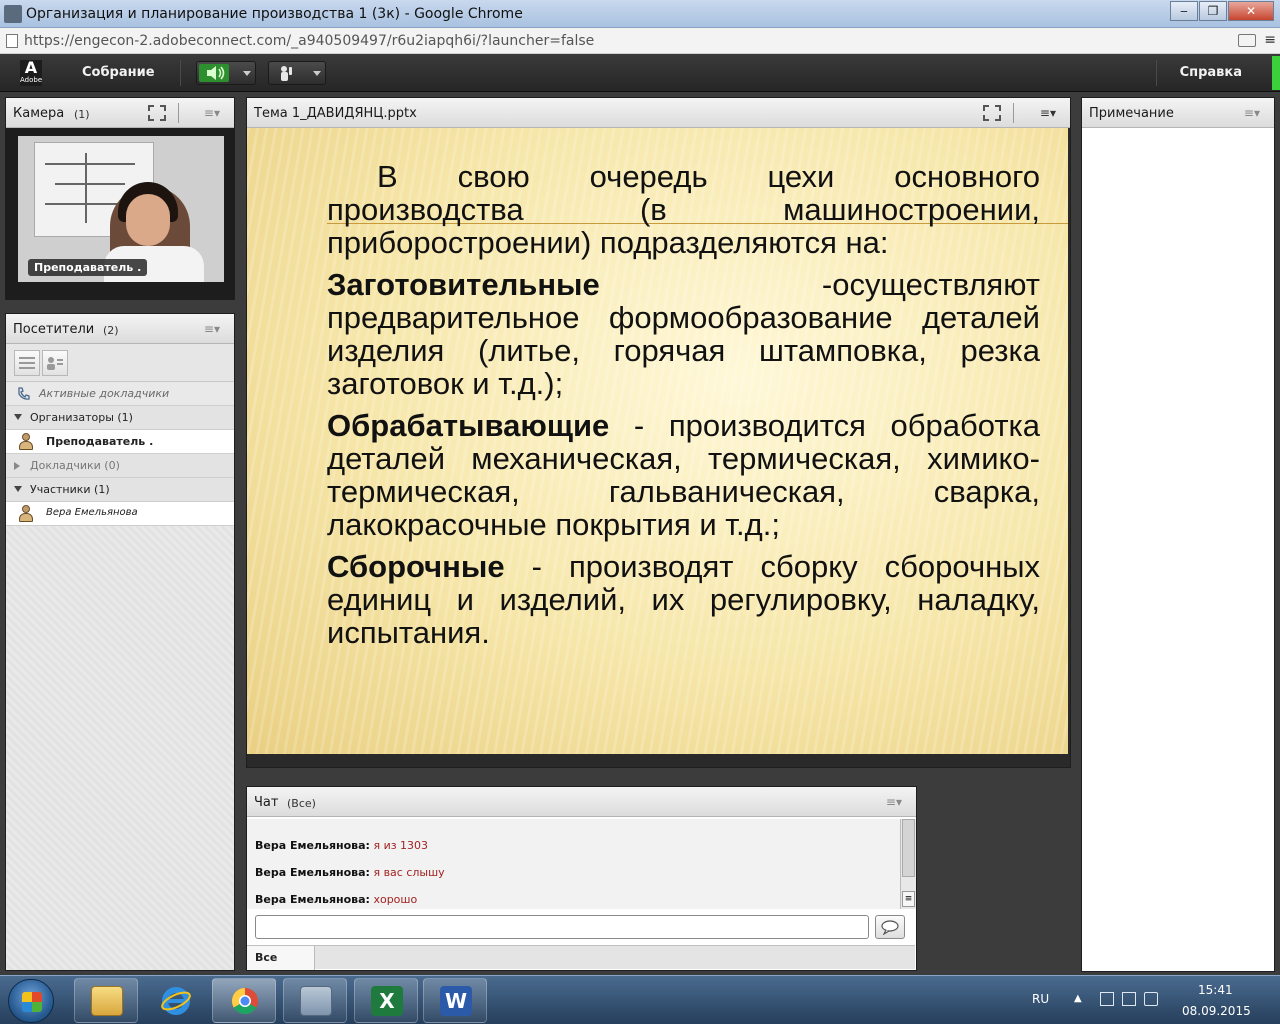 The image size is (1280, 1024). I want to click on show-hidden-icons-icon: ▲, so click(1078, 998).